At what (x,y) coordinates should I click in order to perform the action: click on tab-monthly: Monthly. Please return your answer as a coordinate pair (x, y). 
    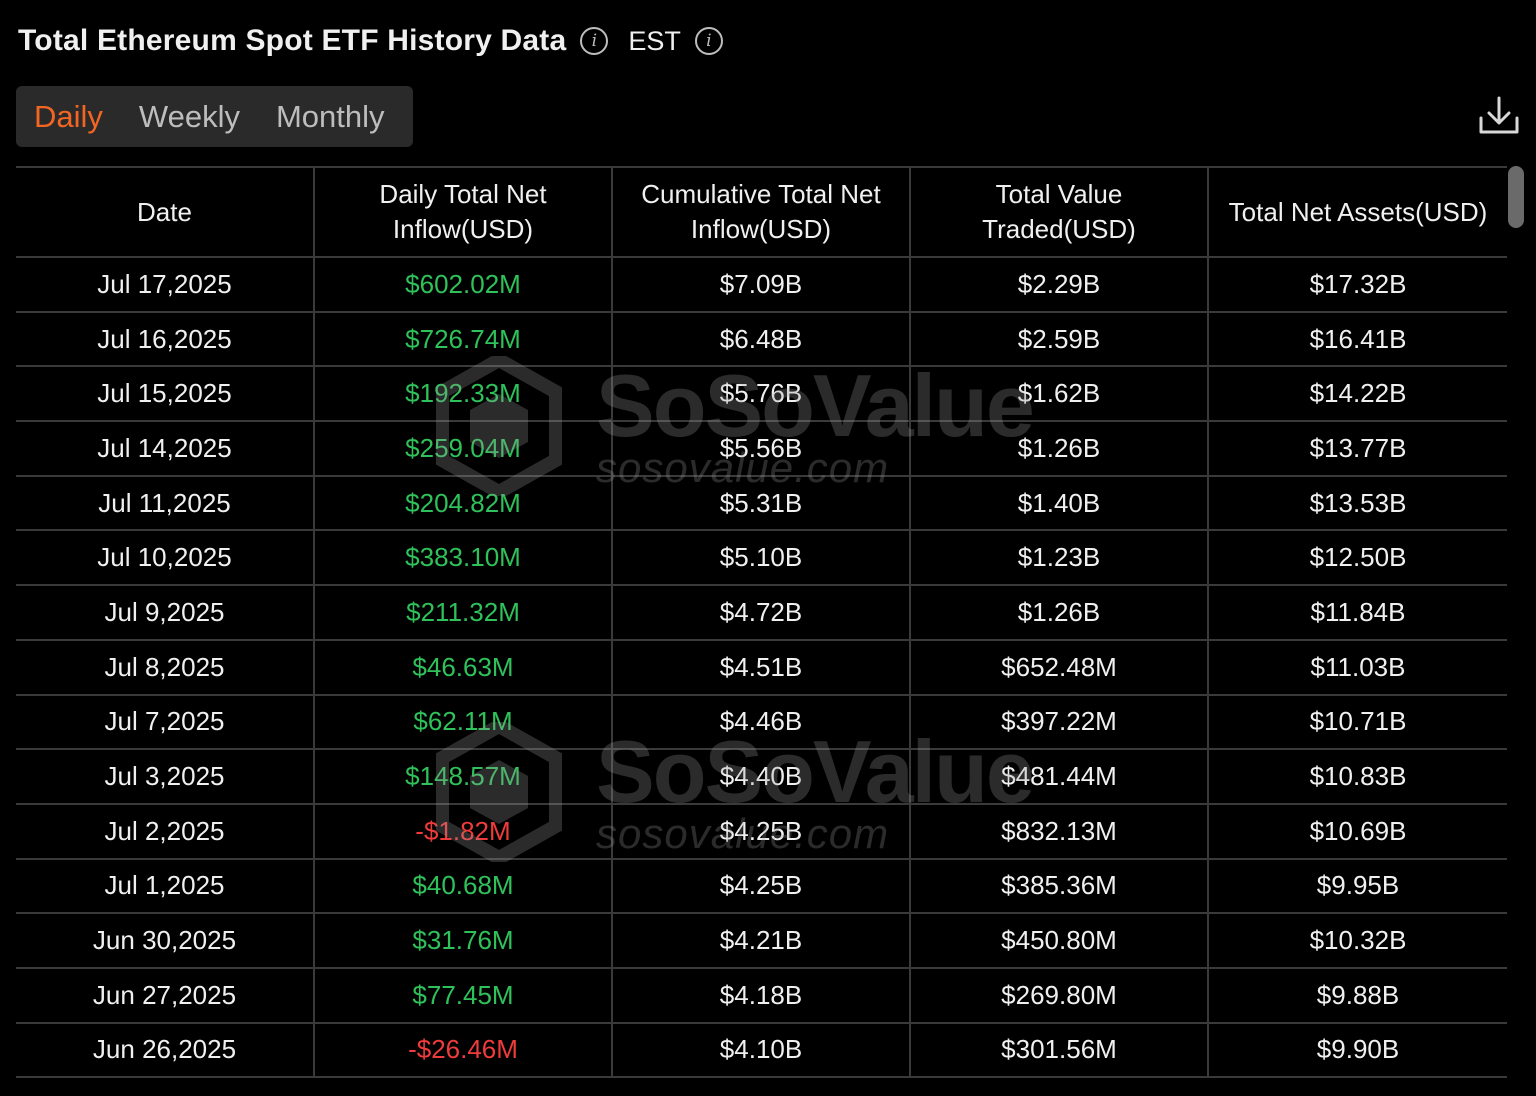
    Looking at the image, I should click on (330, 117).